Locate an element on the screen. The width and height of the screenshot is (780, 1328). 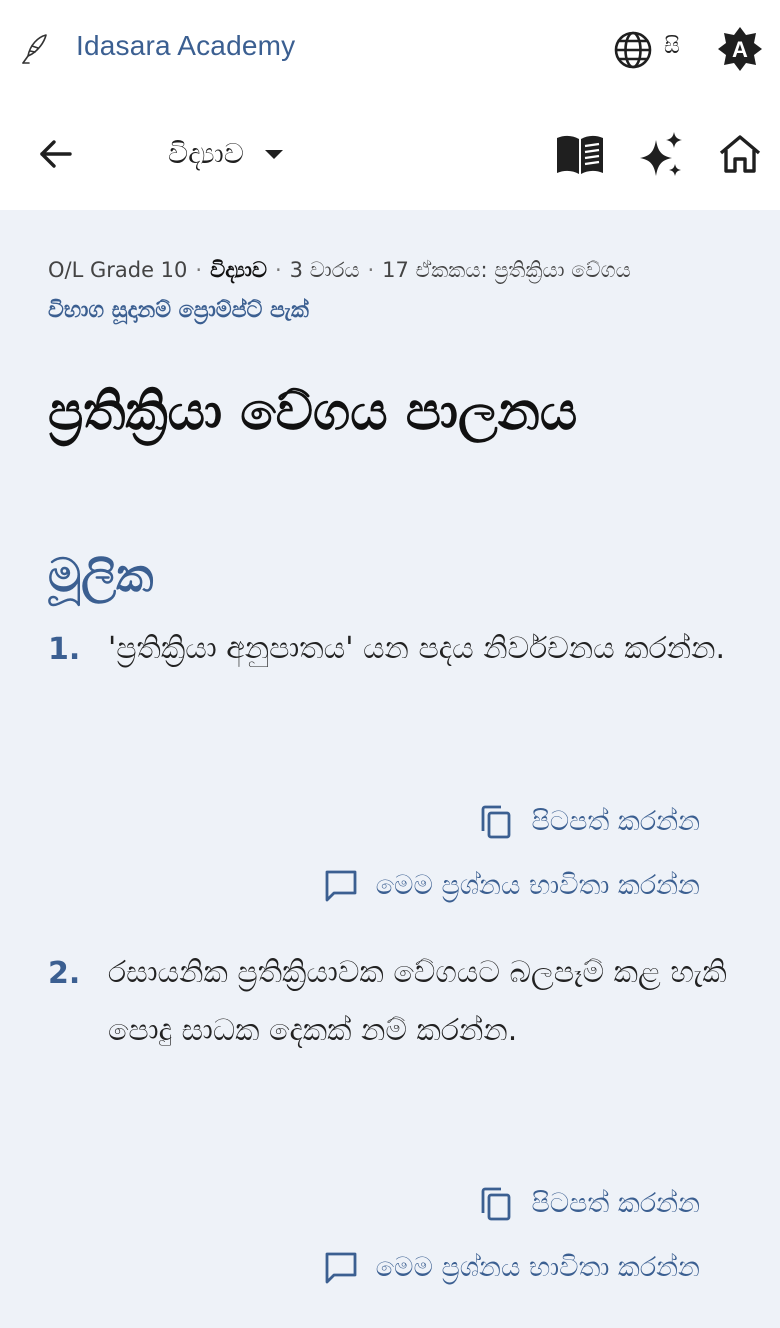
book-icon is located at coordinates (580, 155).